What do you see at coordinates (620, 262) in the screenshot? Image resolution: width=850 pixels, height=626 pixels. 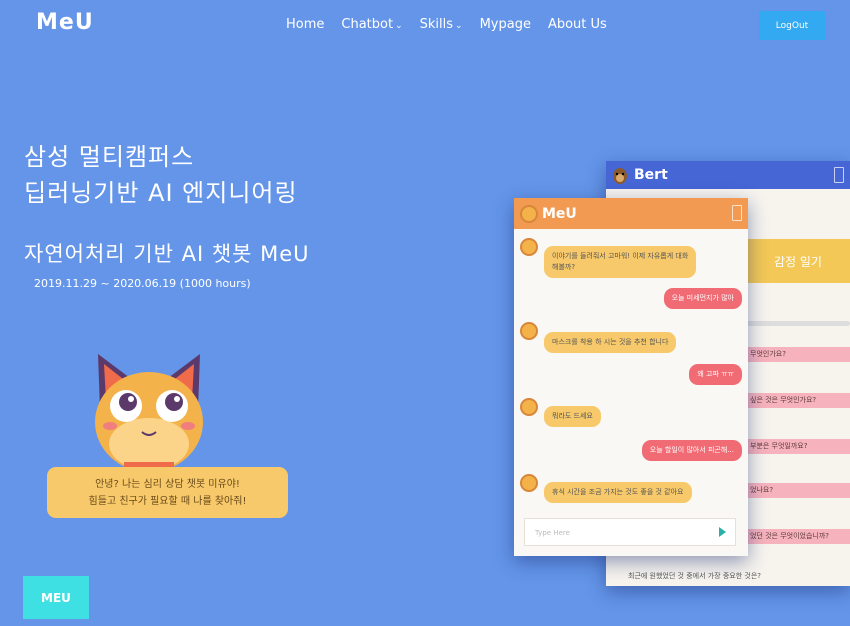 I see `bot-message: 이야기를 들려줘서 고마워! 이제 자유롭게 대화 해볼까?` at bounding box center [620, 262].